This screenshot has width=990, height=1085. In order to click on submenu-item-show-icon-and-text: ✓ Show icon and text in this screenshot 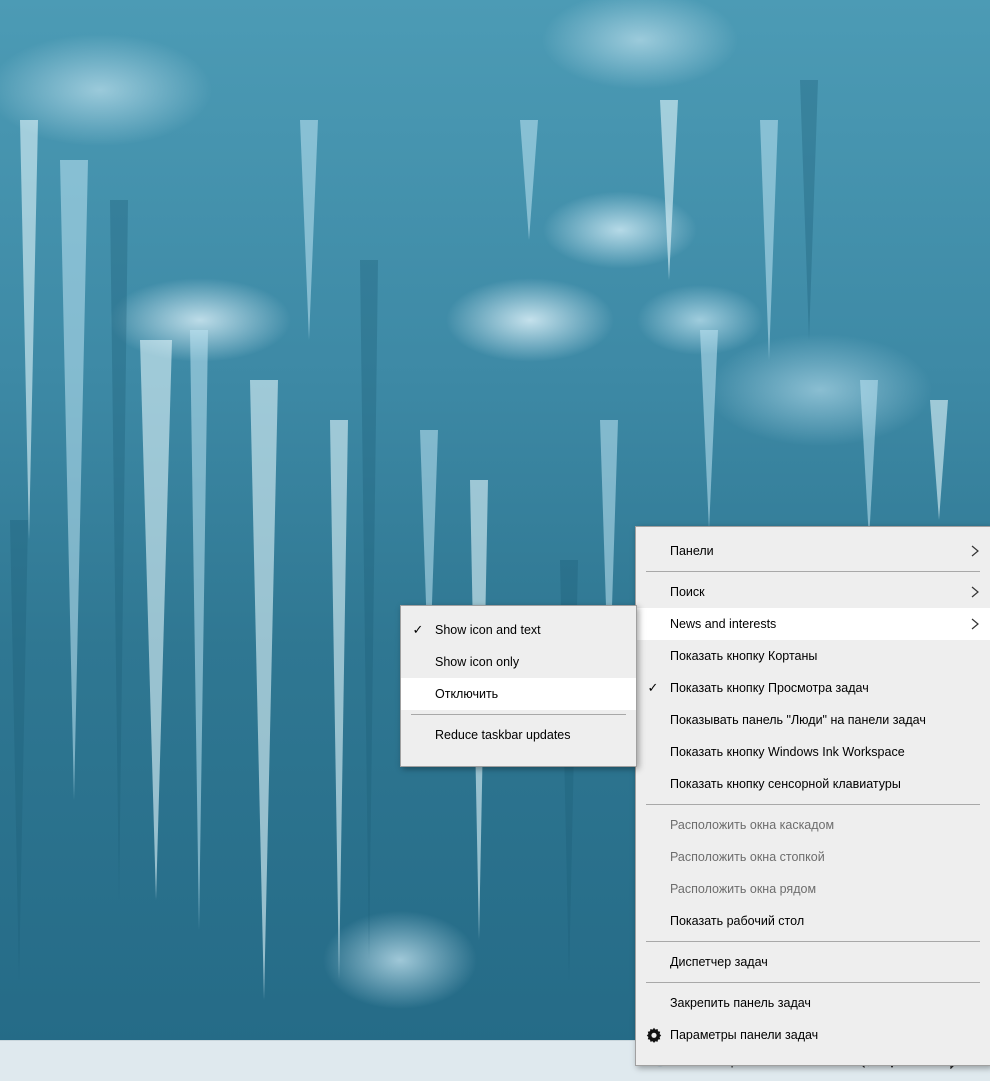, I will do `click(518, 630)`.